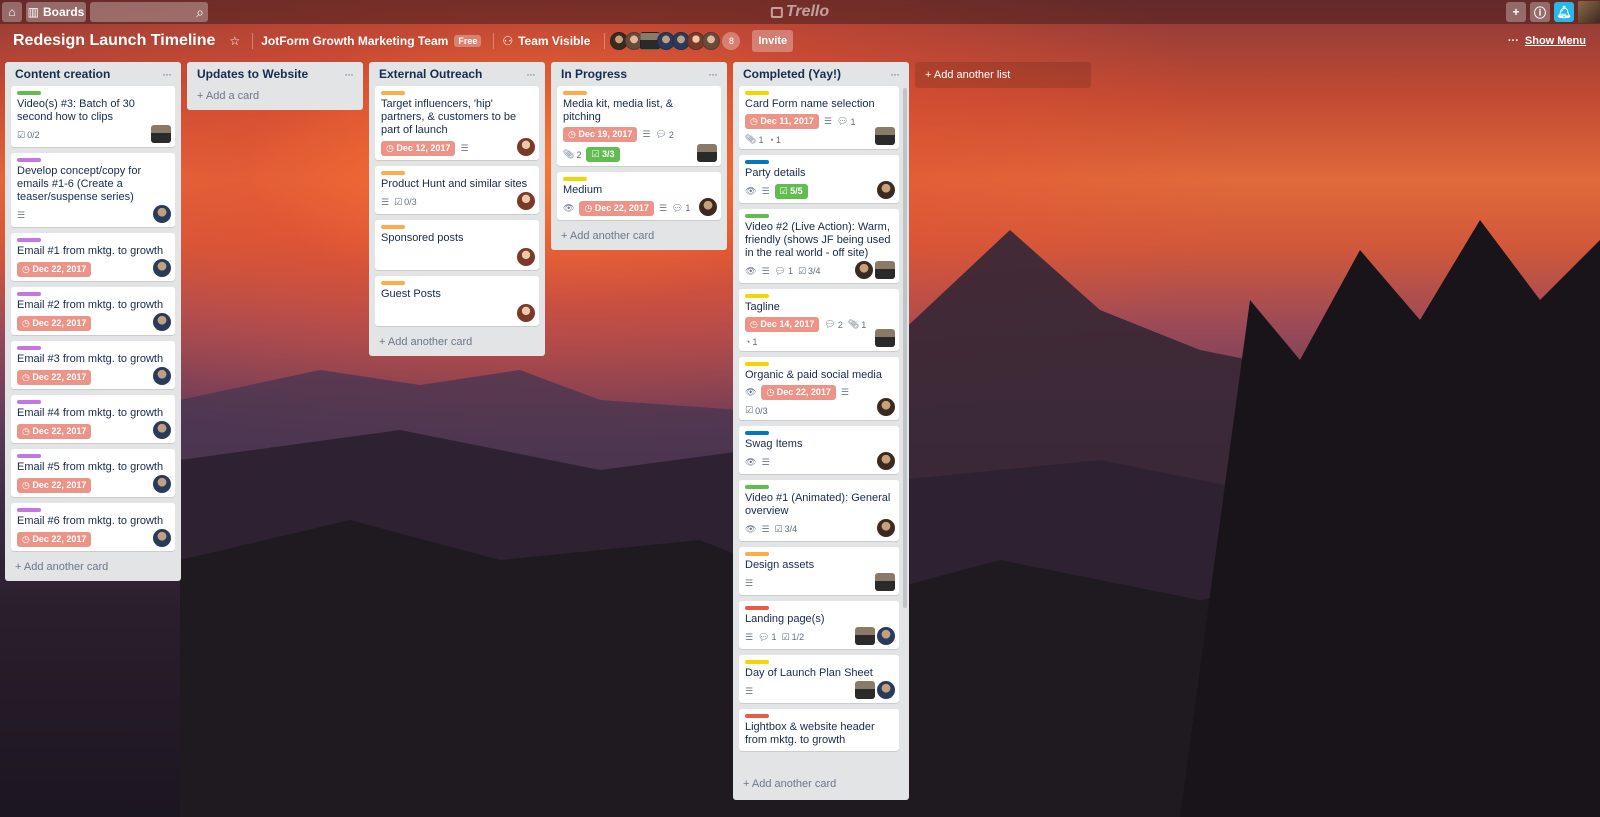 The image size is (1600, 817). Describe the element at coordinates (1564, 12) in the screenshot. I see `notifications-button: 🔔︎` at that location.